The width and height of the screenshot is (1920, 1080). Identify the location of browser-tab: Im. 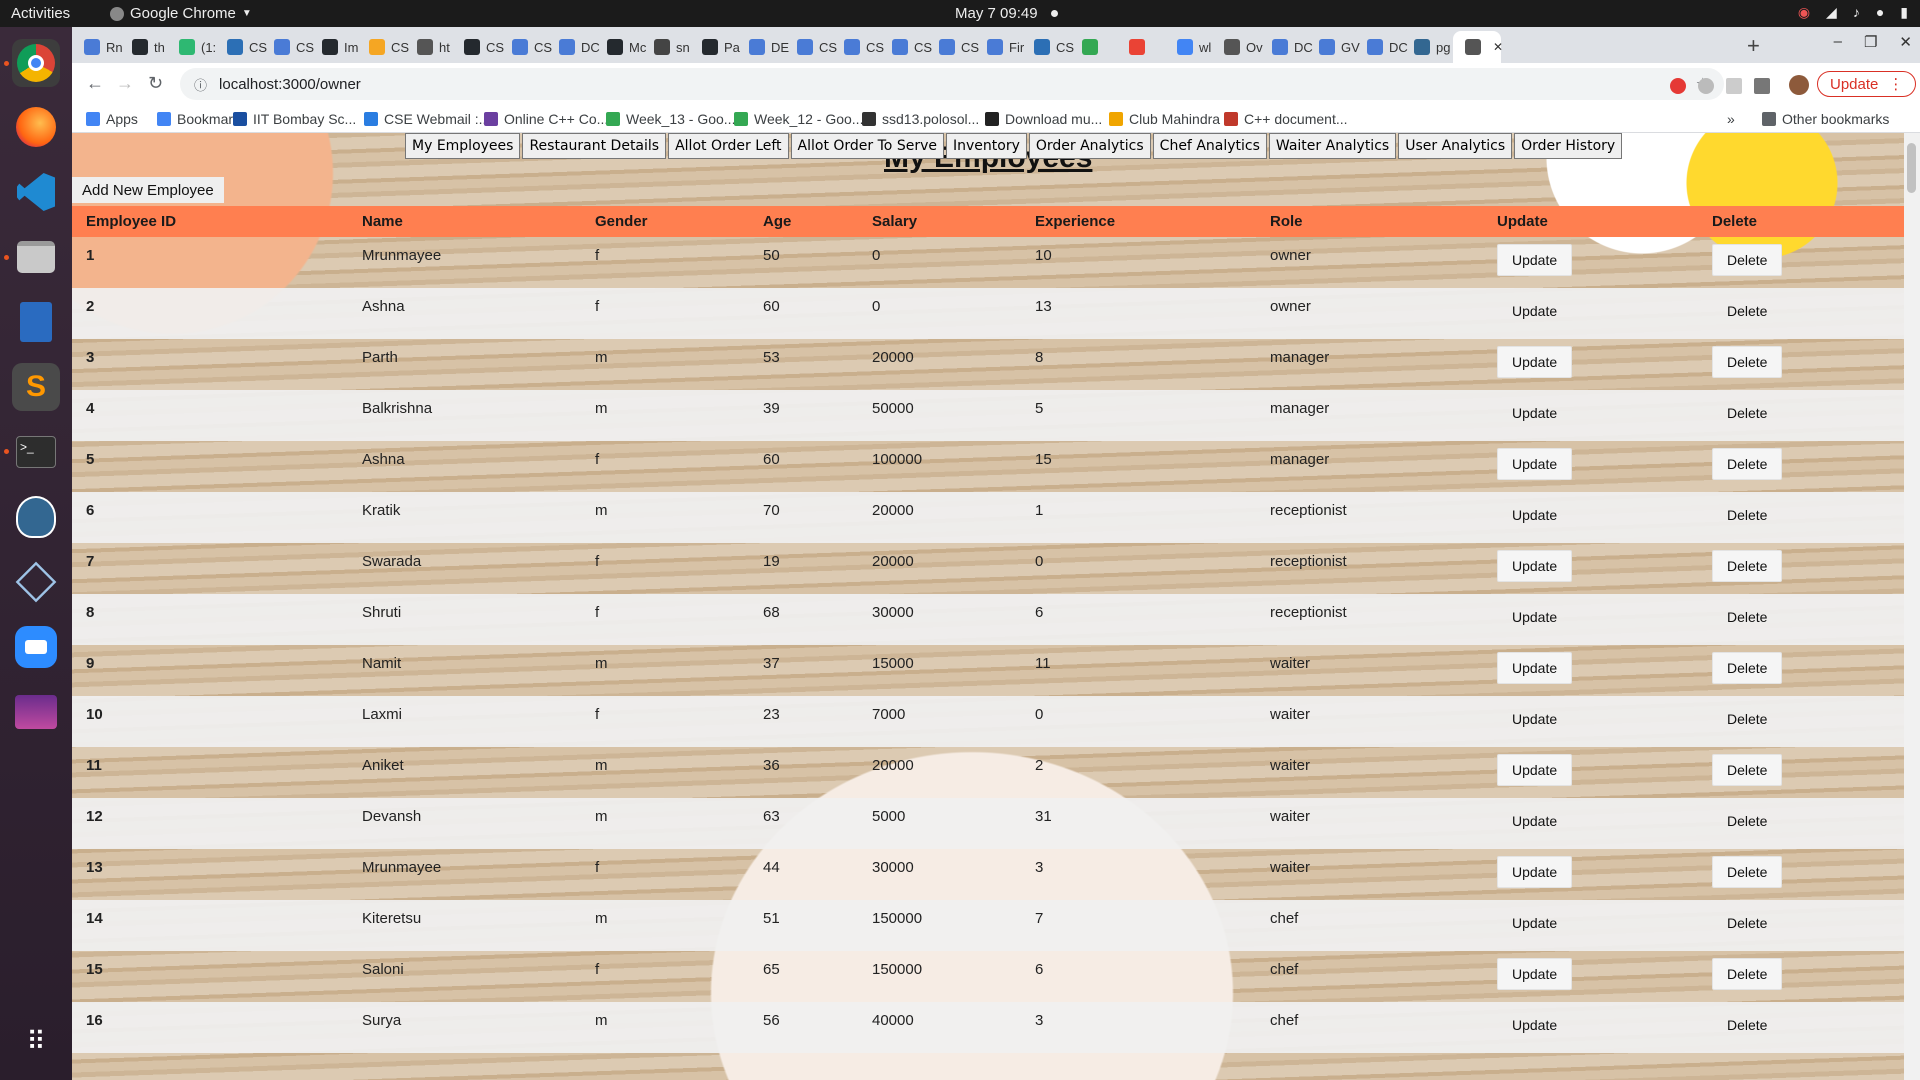
(334, 47).